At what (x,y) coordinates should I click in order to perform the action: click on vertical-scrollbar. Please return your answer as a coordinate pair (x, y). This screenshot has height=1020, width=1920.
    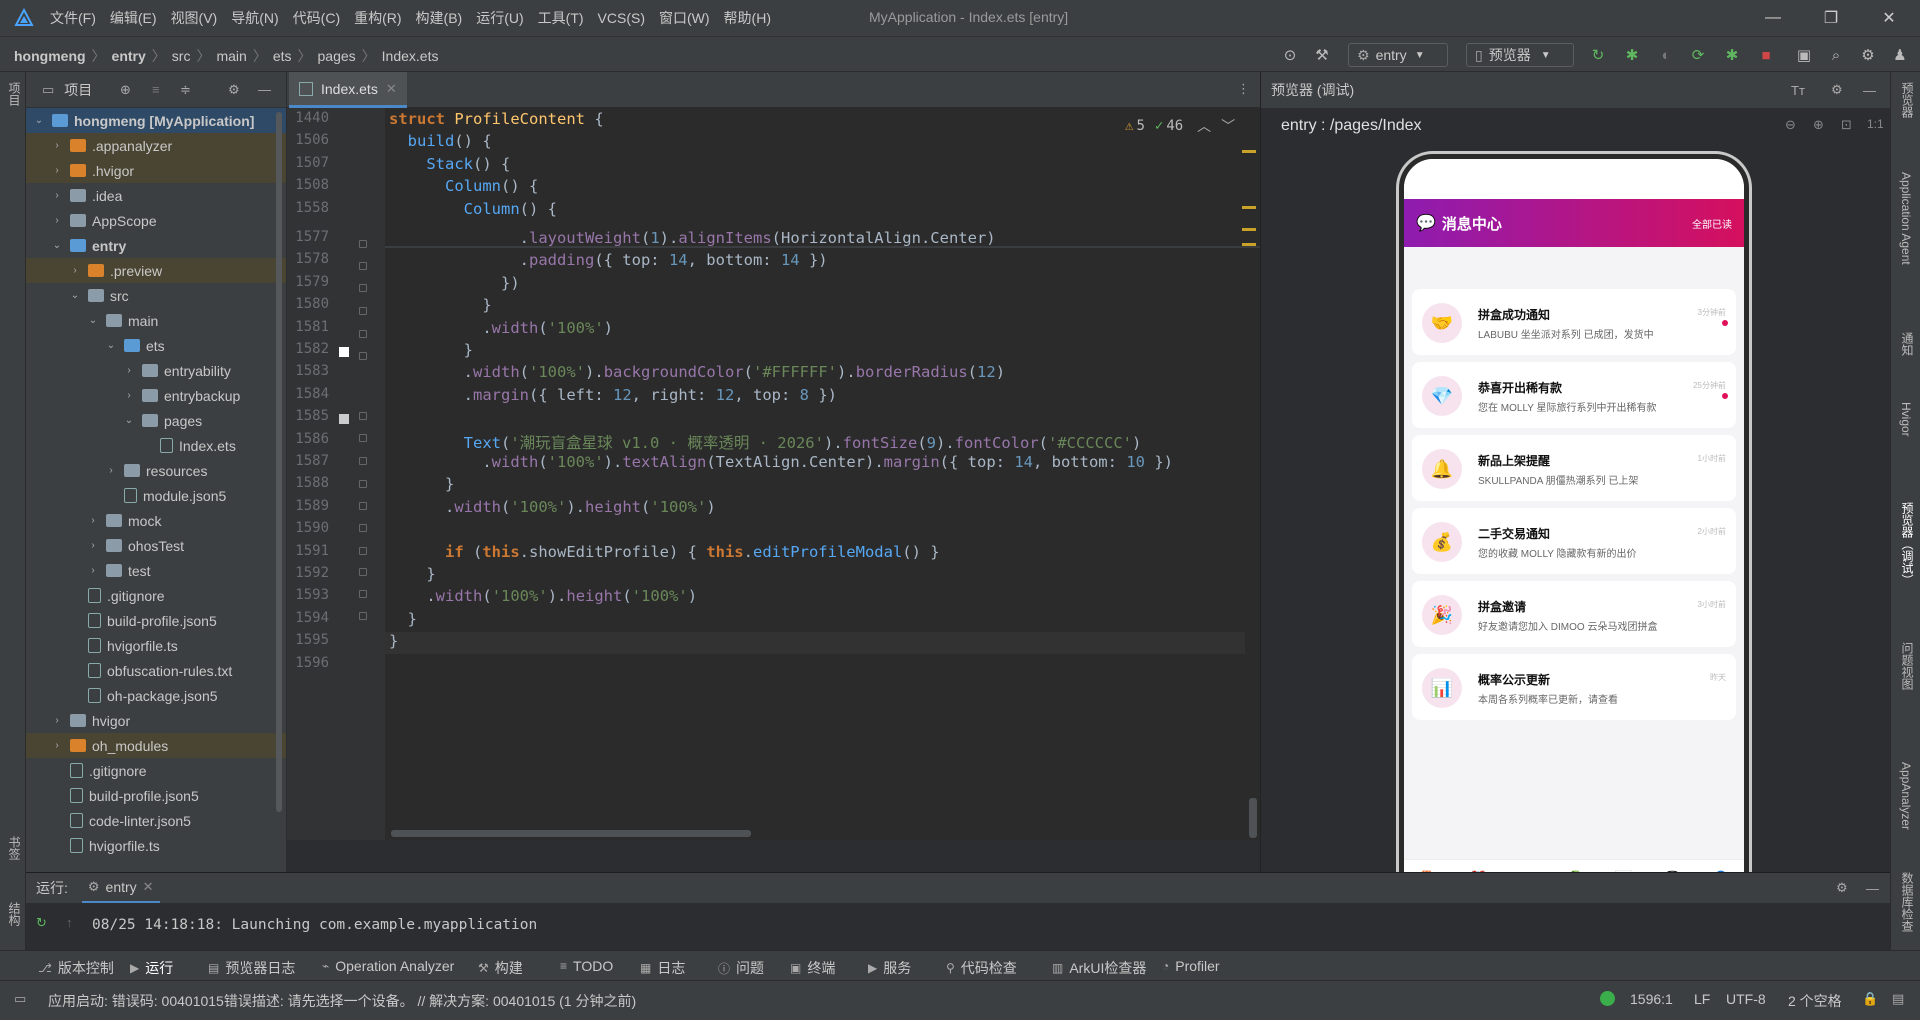
    Looking at the image, I should click on (1253, 818).